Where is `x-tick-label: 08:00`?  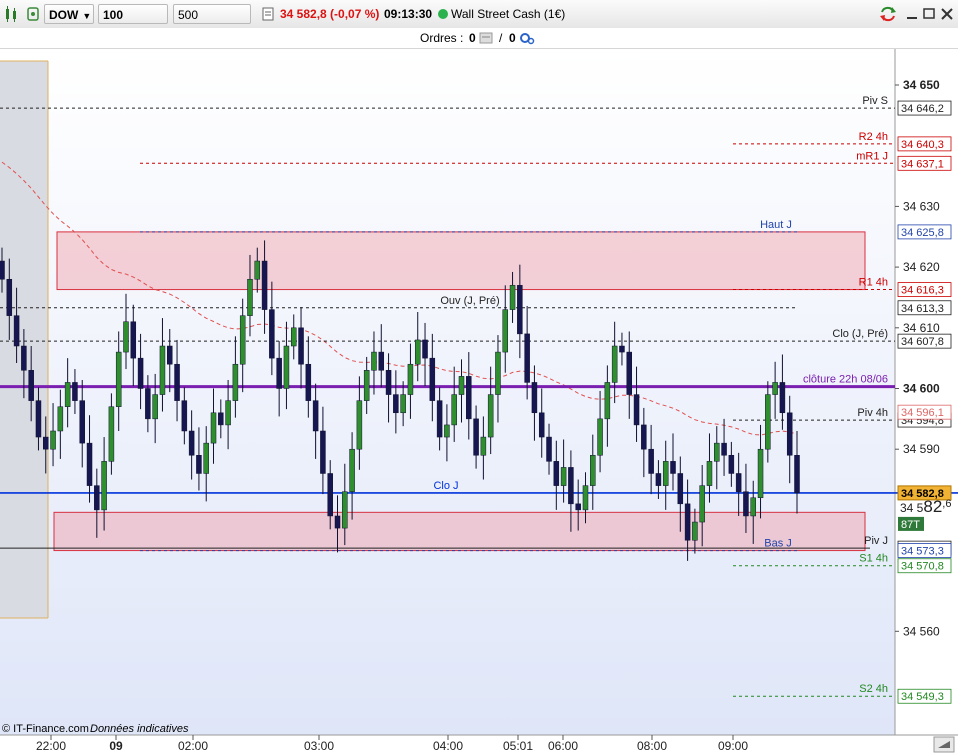 x-tick-label: 08:00 is located at coordinates (652, 746).